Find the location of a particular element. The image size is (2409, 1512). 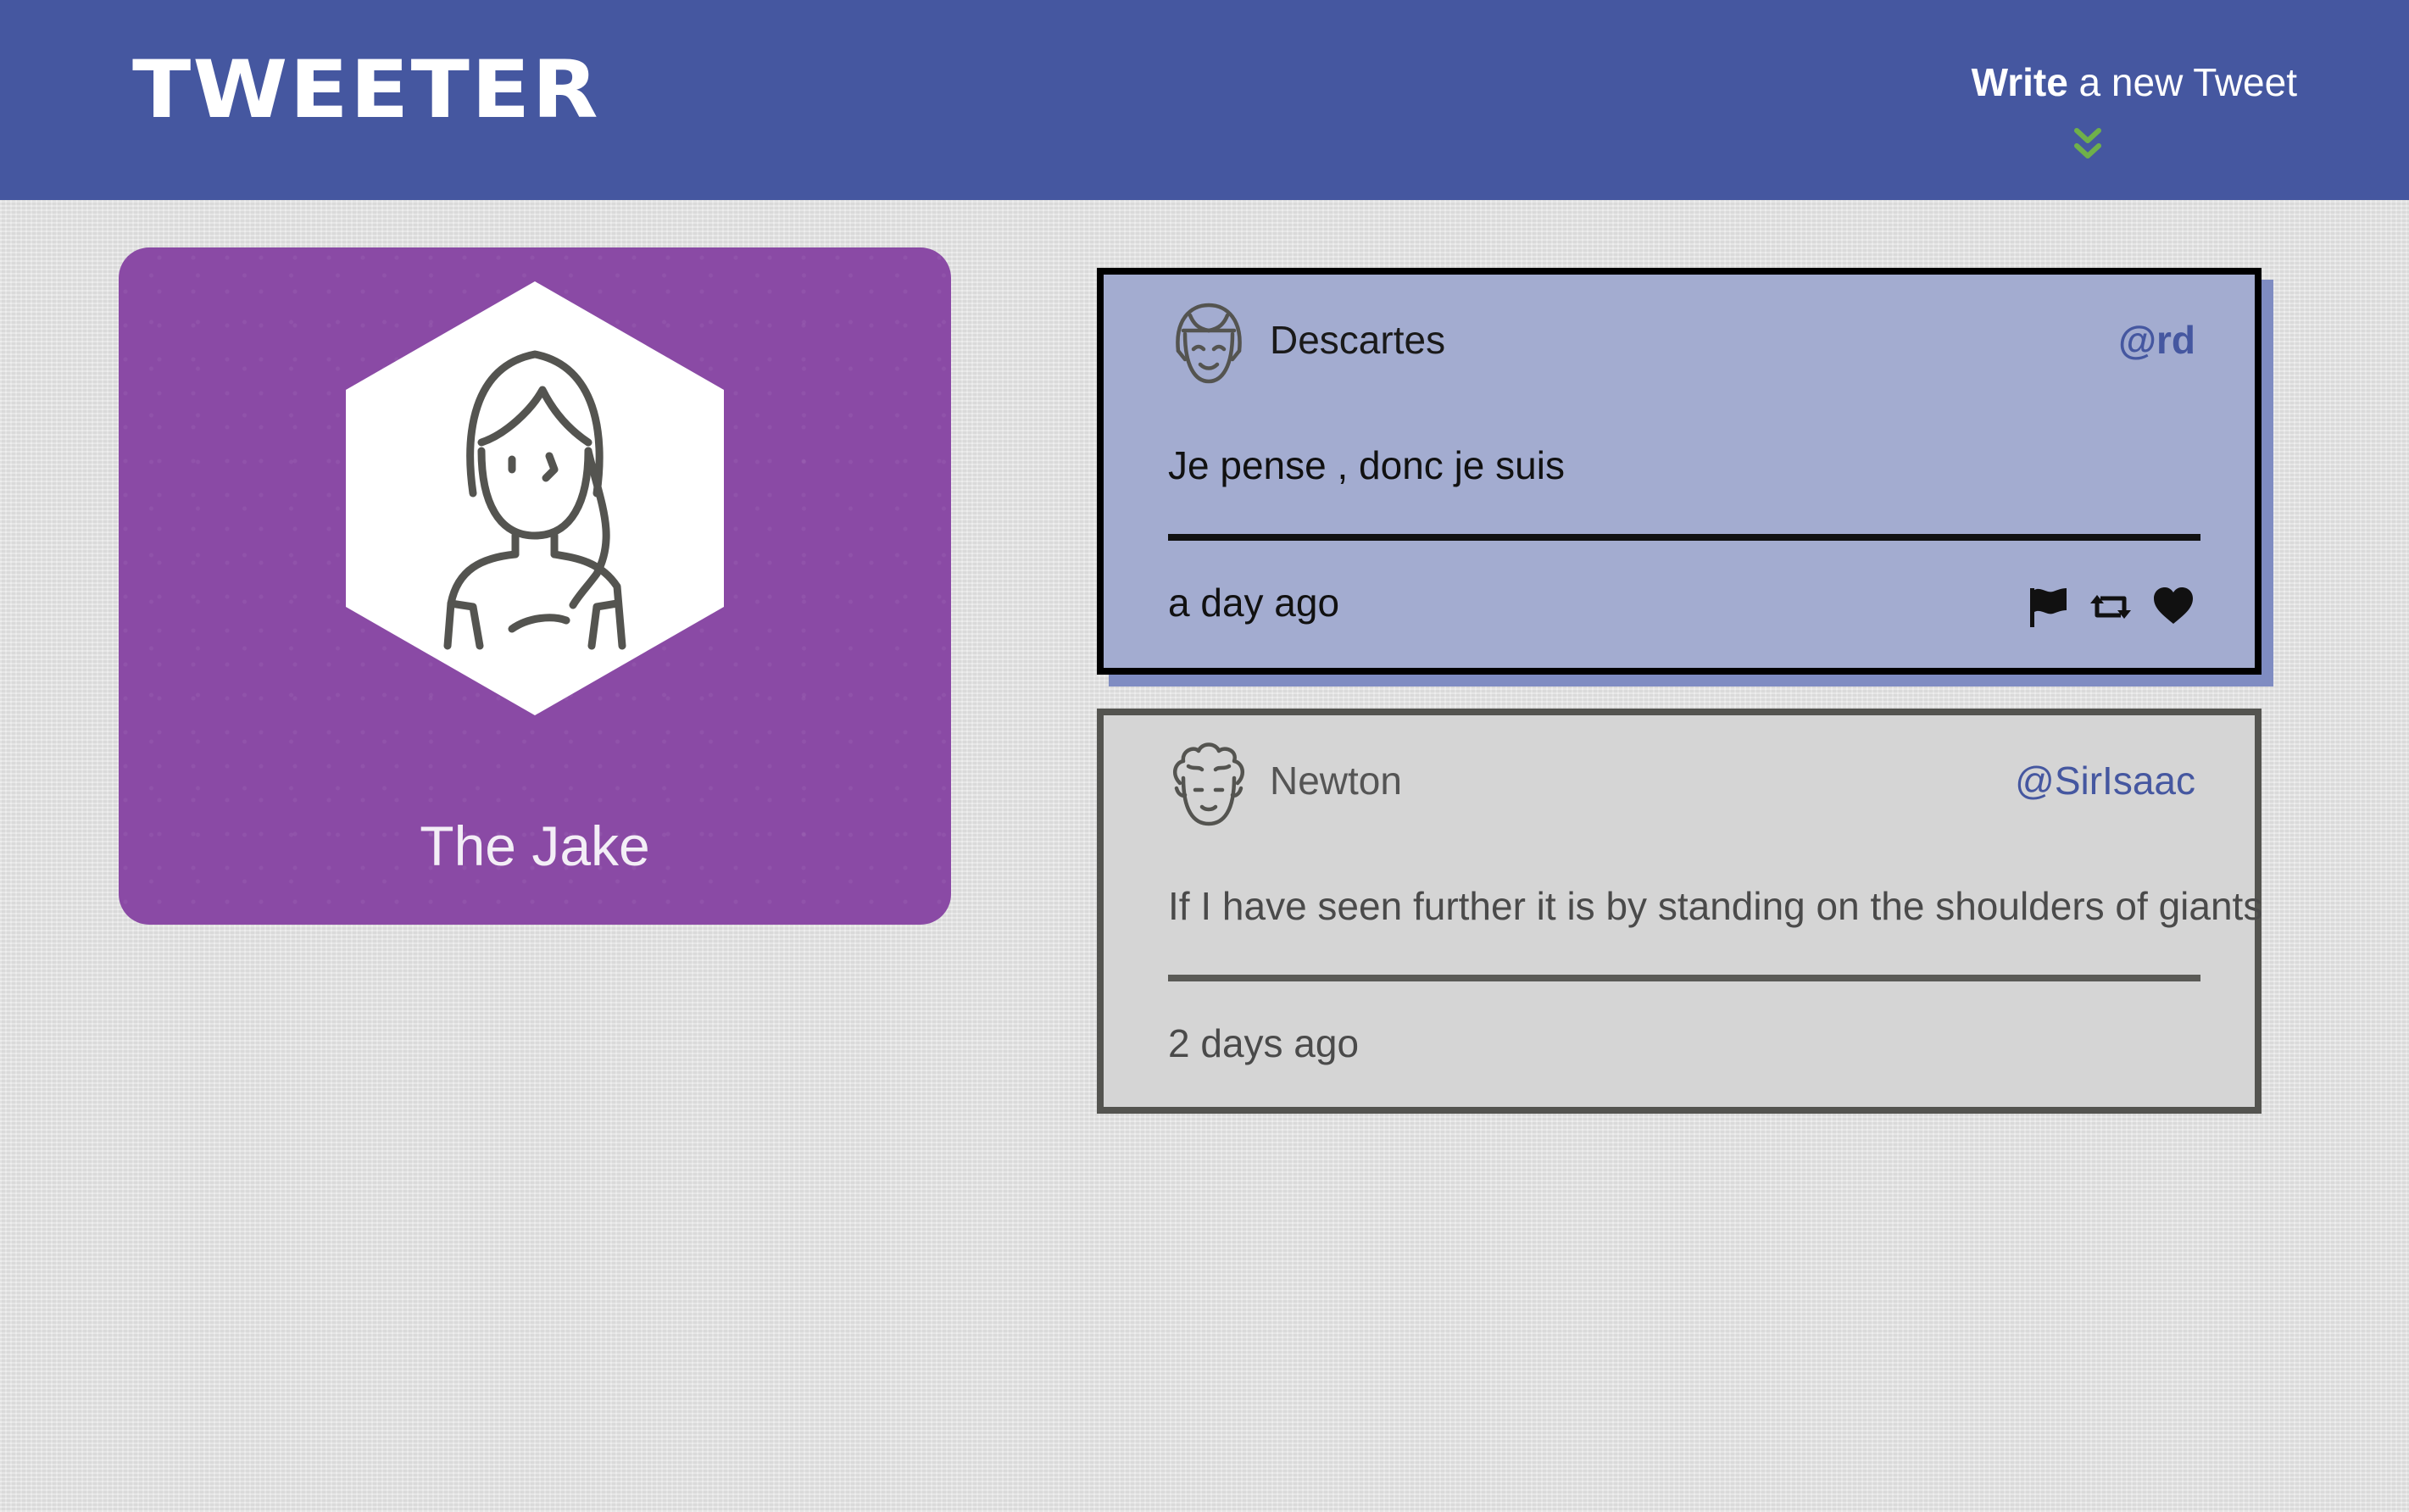

newton-avatar-icon is located at coordinates (1208, 784).